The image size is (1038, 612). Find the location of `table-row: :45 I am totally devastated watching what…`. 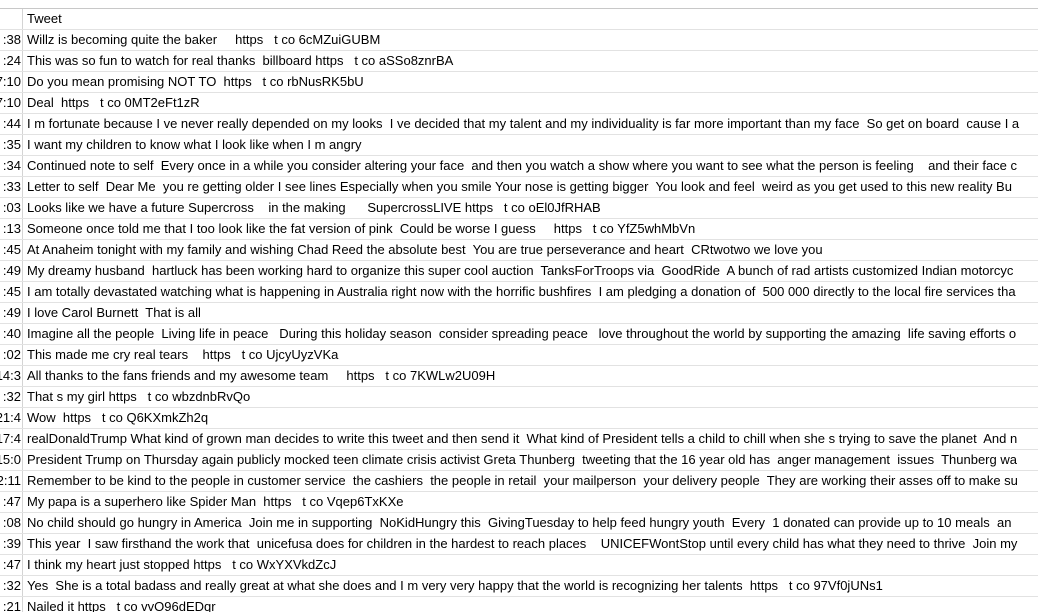

table-row: :45 I am totally devastated watching what… is located at coordinates (519, 292).